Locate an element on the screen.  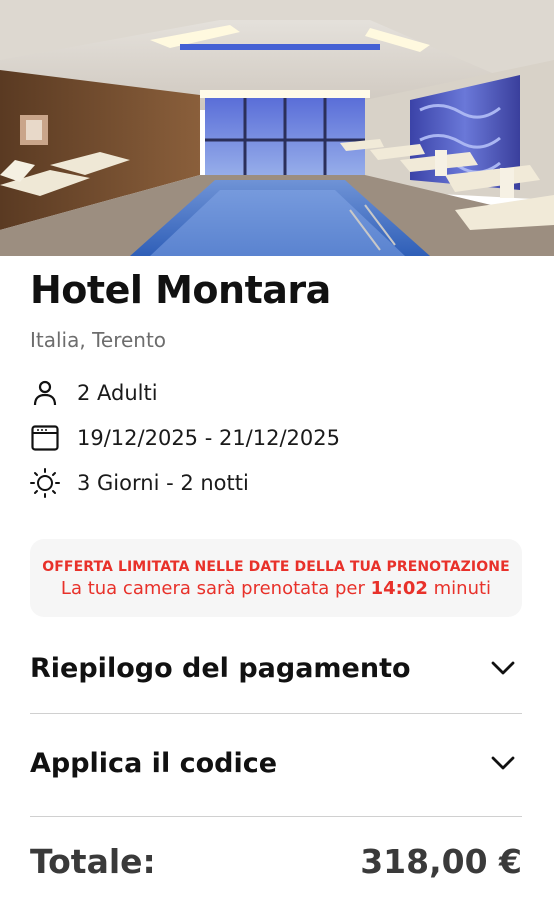
total-label: Totale: is located at coordinates (93, 861).